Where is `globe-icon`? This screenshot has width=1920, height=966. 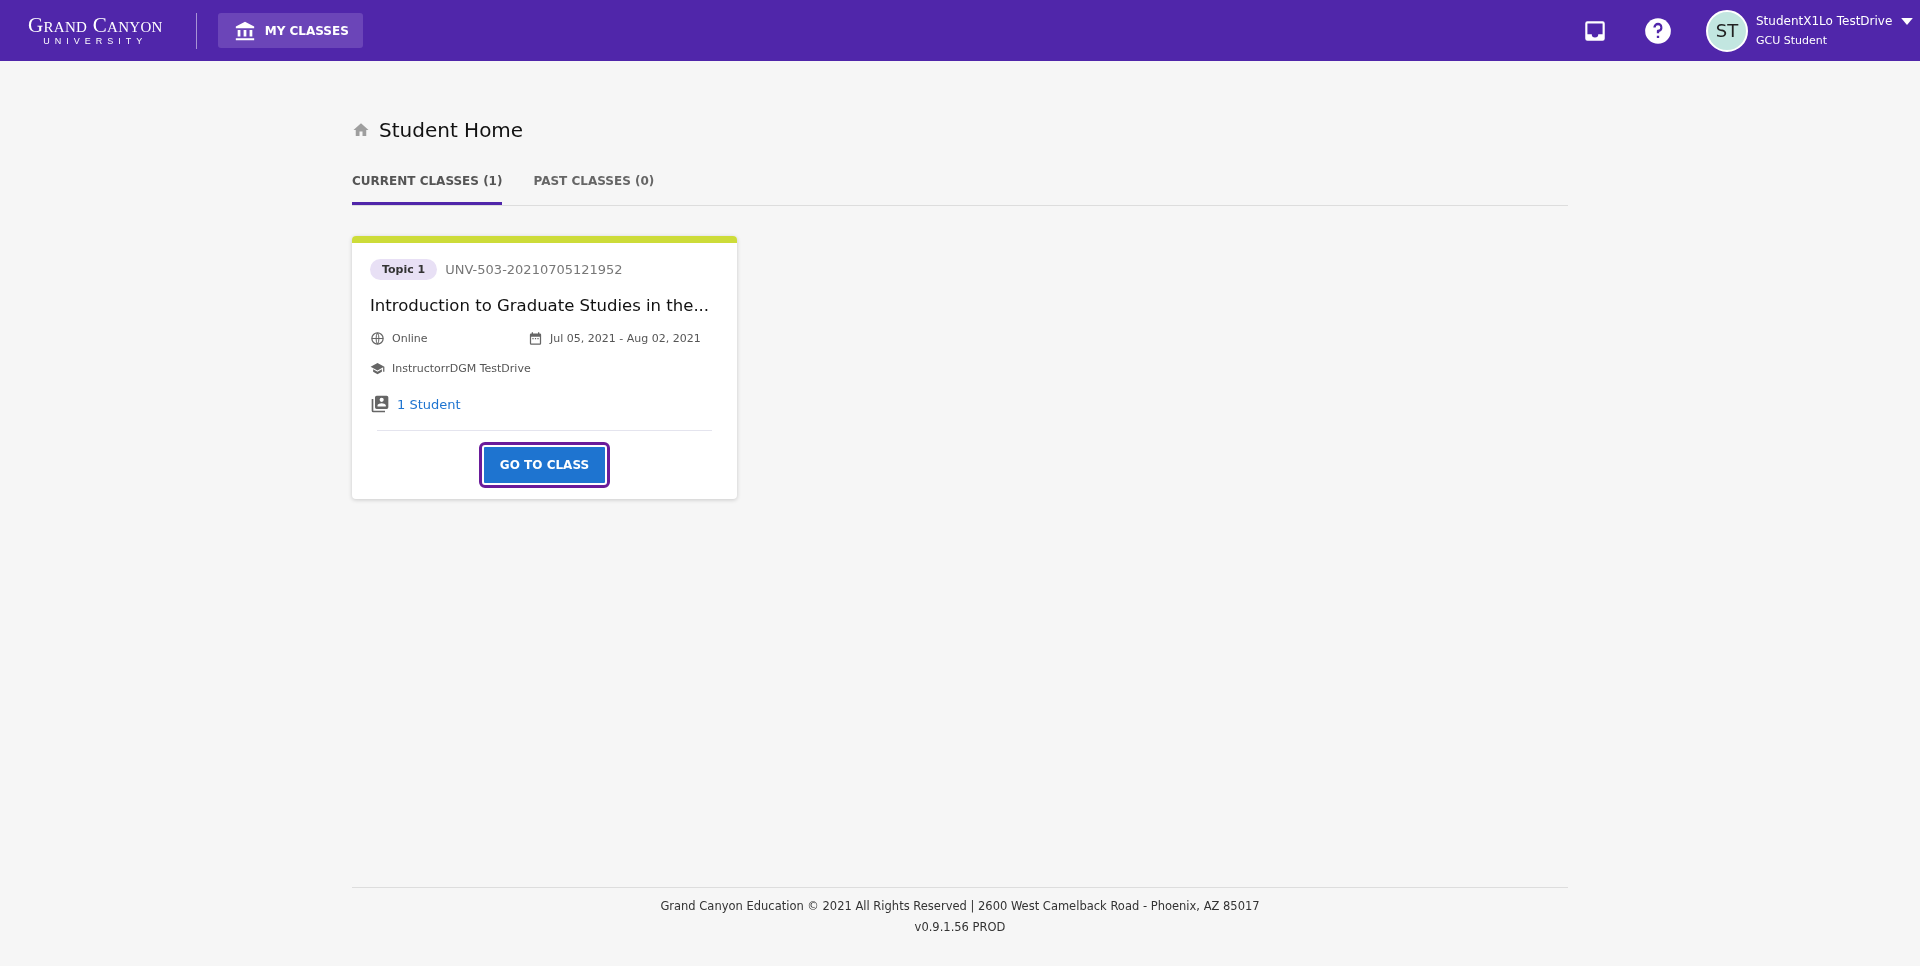 globe-icon is located at coordinates (377, 338).